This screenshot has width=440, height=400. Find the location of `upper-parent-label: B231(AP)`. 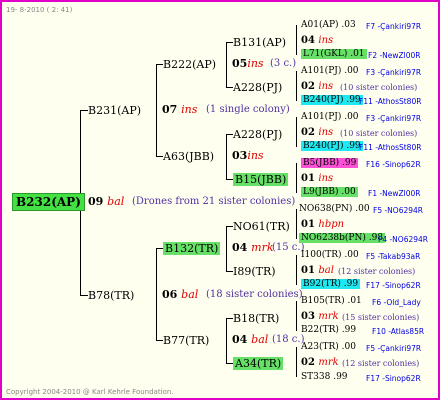

upper-parent-label: B231(AP) is located at coordinates (114, 110).